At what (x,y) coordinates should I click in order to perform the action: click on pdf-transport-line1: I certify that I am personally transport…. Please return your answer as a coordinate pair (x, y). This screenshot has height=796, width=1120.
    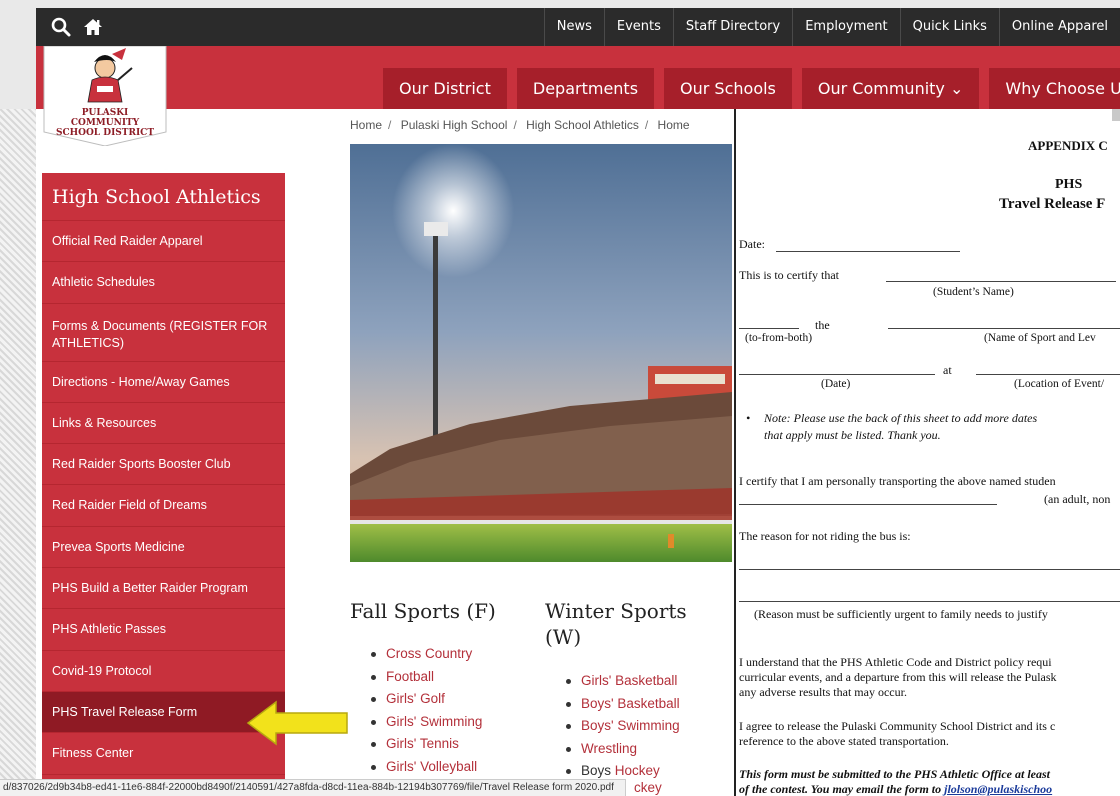
    Looking at the image, I should click on (897, 481).